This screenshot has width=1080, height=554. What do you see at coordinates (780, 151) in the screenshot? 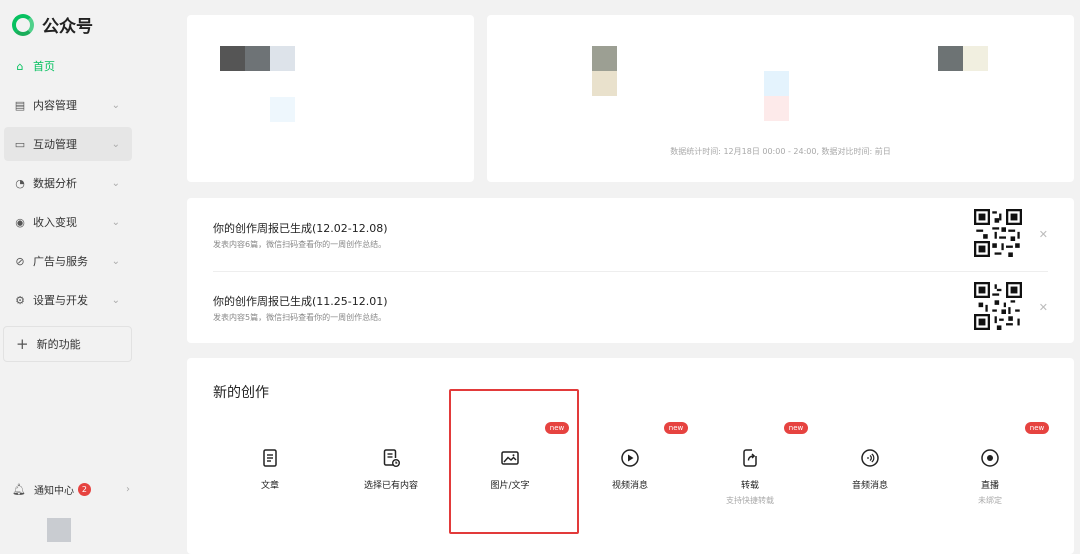
I see `stats-time-note: 数据统计时间: 12月18日 00:00 - 24:00, 数据对比时间: 前日` at bounding box center [780, 151].